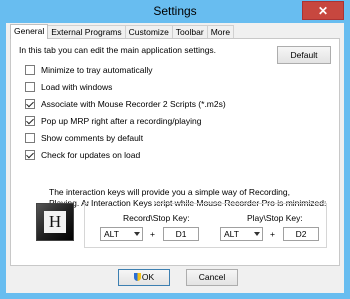 Image resolution: width=350 pixels, height=299 pixels. What do you see at coordinates (77, 87) in the screenshot?
I see `option-label: Load with windows` at bounding box center [77, 87].